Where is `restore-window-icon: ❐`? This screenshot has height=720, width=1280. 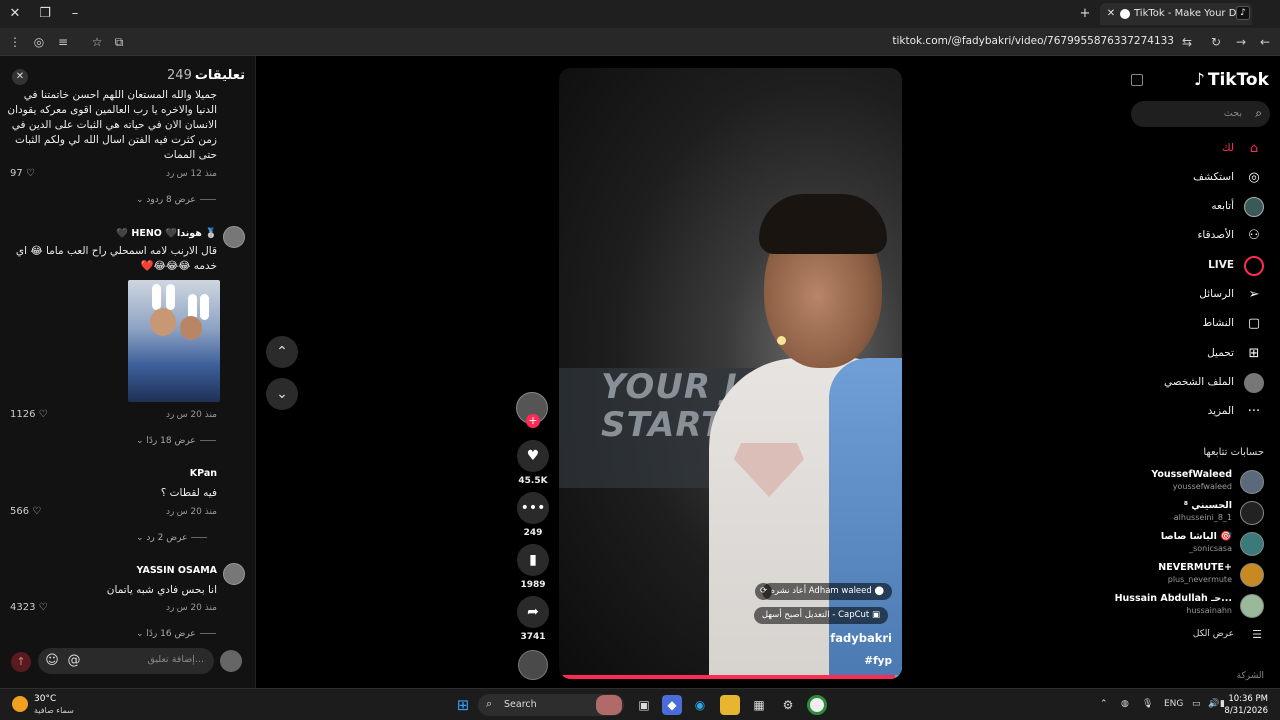 restore-window-icon: ❐ is located at coordinates (45, 14).